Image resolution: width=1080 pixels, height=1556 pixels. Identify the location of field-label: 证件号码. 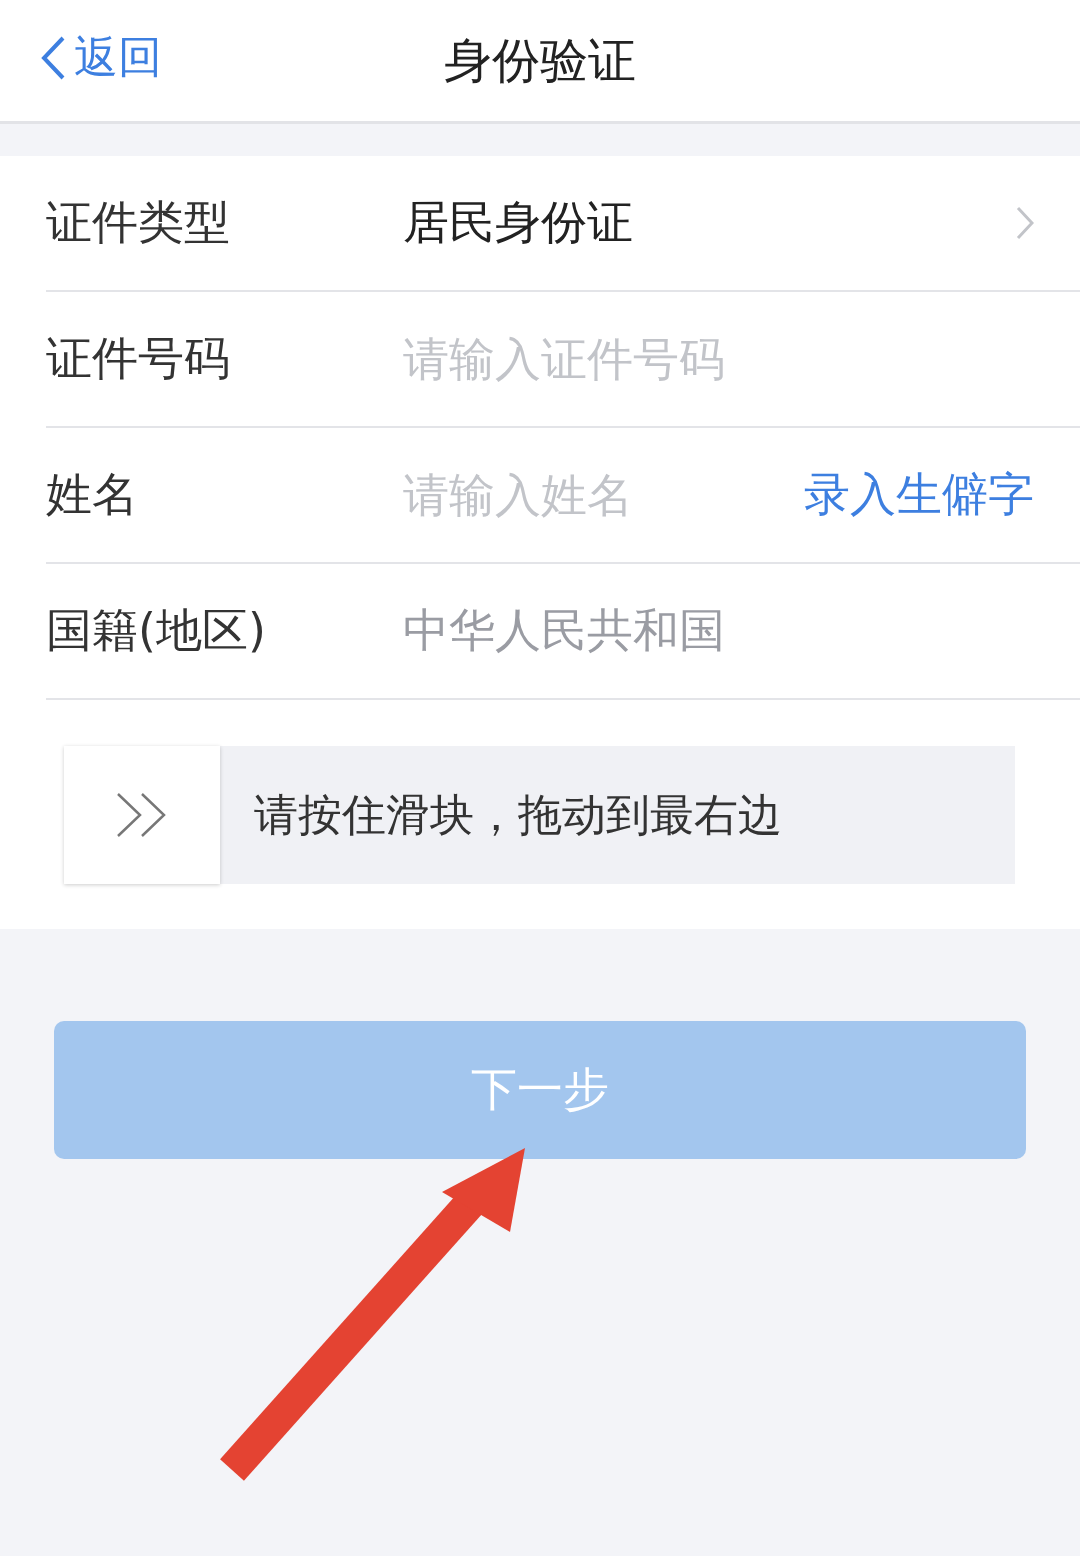
(138, 358).